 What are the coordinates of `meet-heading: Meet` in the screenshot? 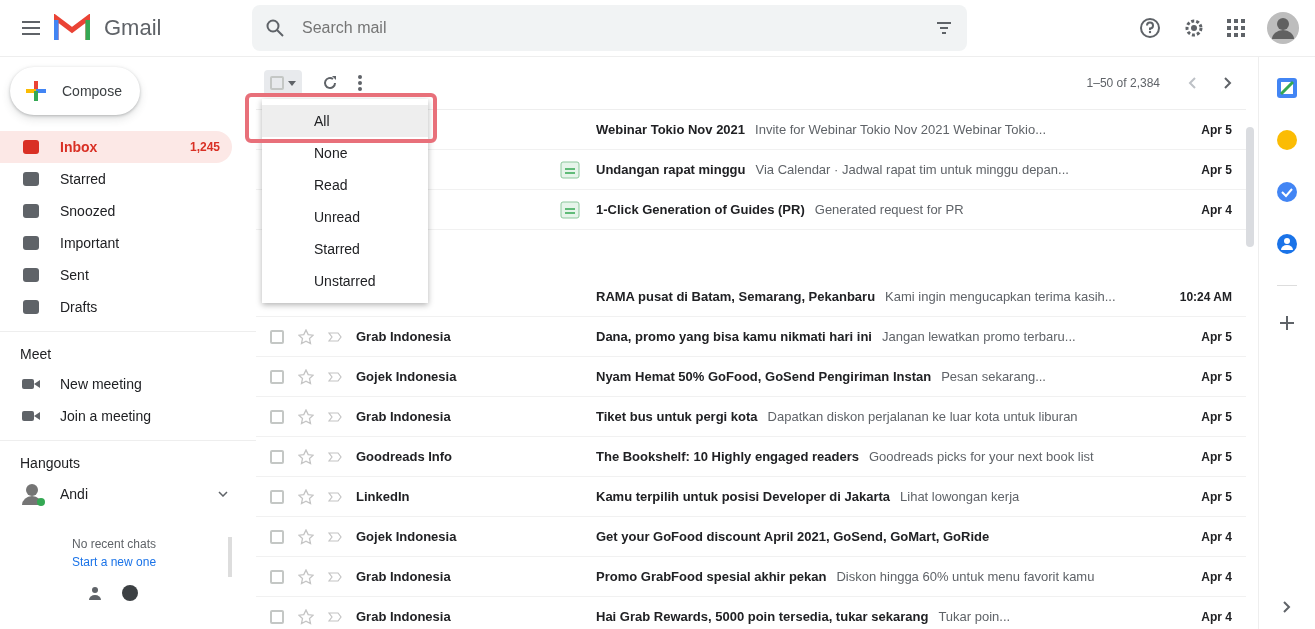 It's located at (36, 354).